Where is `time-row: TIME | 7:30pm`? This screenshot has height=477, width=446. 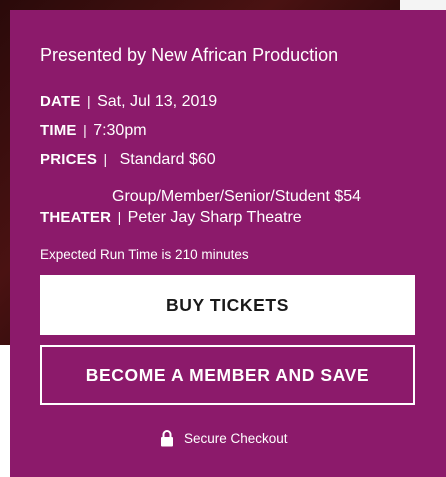
time-row: TIME | 7:30pm is located at coordinates (93, 131).